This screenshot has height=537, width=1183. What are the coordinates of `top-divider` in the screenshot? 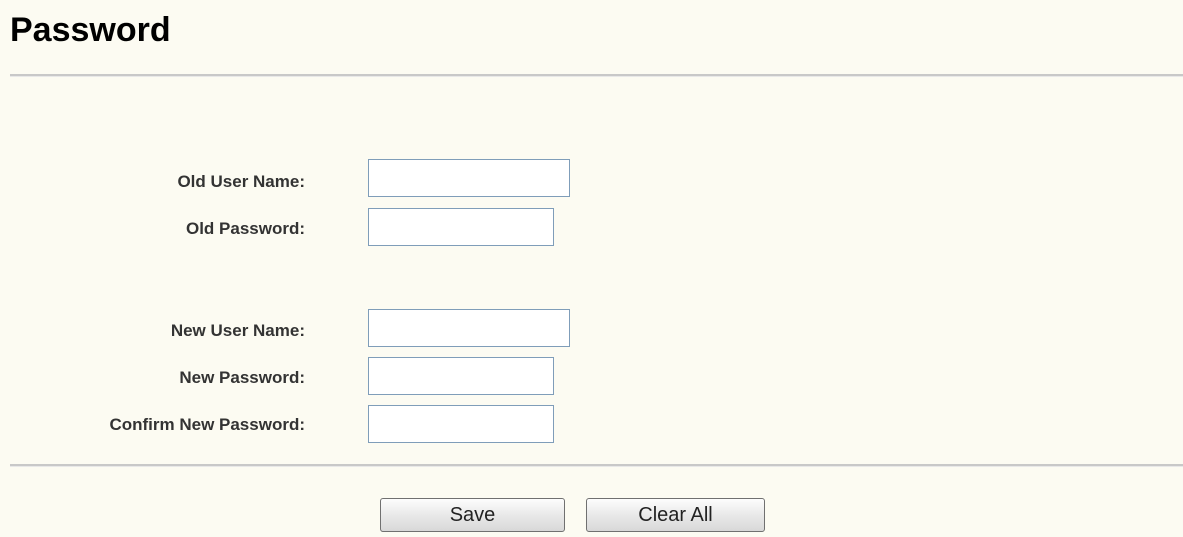 It's located at (596, 75).